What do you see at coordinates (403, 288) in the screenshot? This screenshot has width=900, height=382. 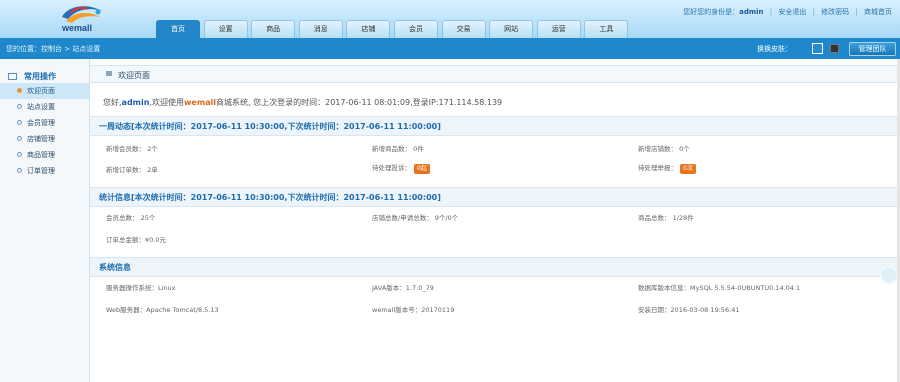 I see `java-info: JAVA版本：1.7.0_79` at bounding box center [403, 288].